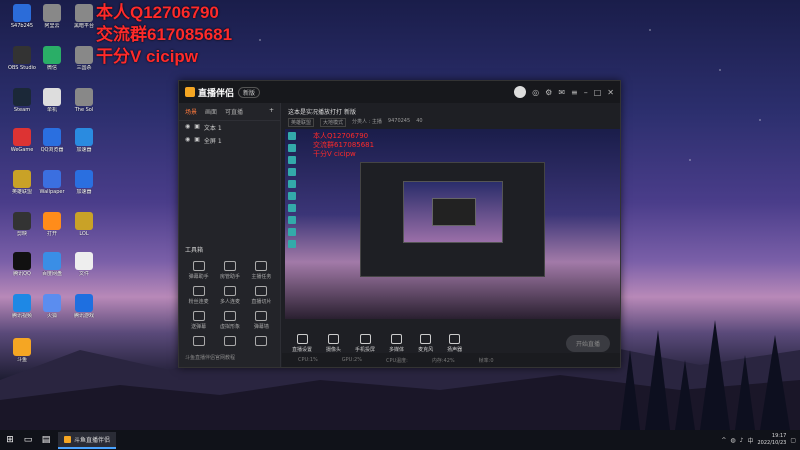 The width and height of the screenshot is (800, 450). Describe the element at coordinates (742, 440) in the screenshot. I see `volume-icon: ♪` at that location.